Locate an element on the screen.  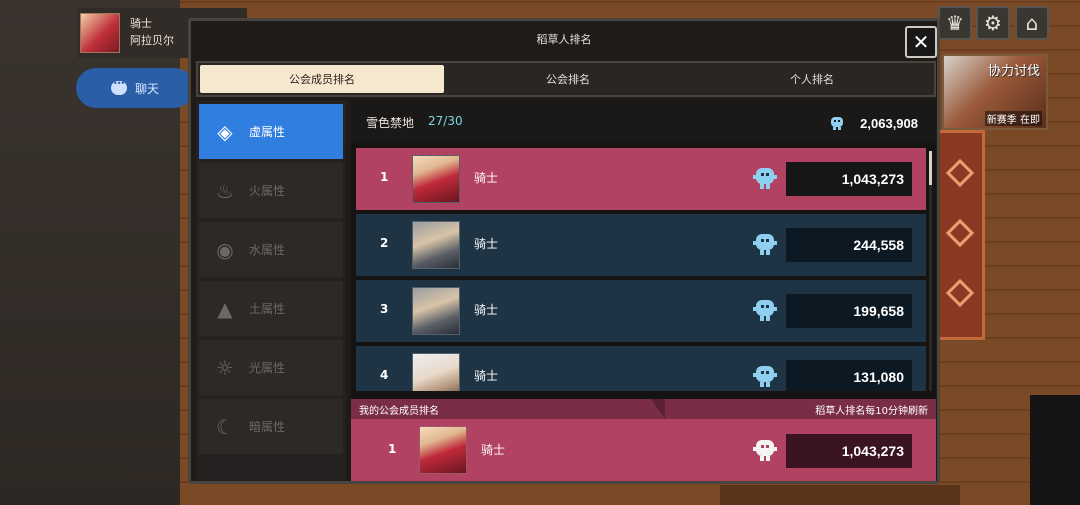
sidebar-item-label: 暗属性 is located at coordinates (267, 427).